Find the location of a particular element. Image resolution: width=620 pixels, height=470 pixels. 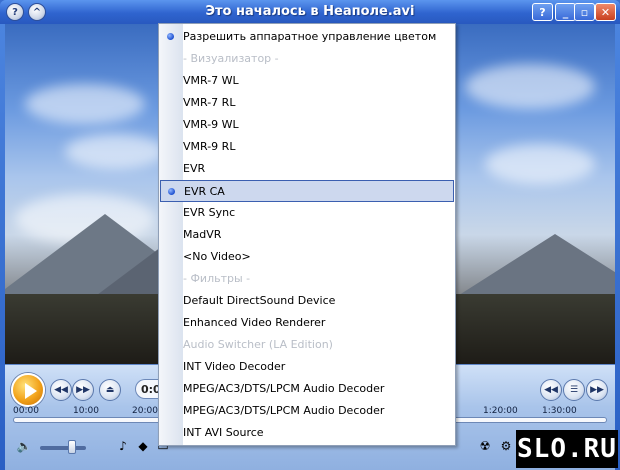

menu-item-label: VMR-9 RL is located at coordinates (209, 146).